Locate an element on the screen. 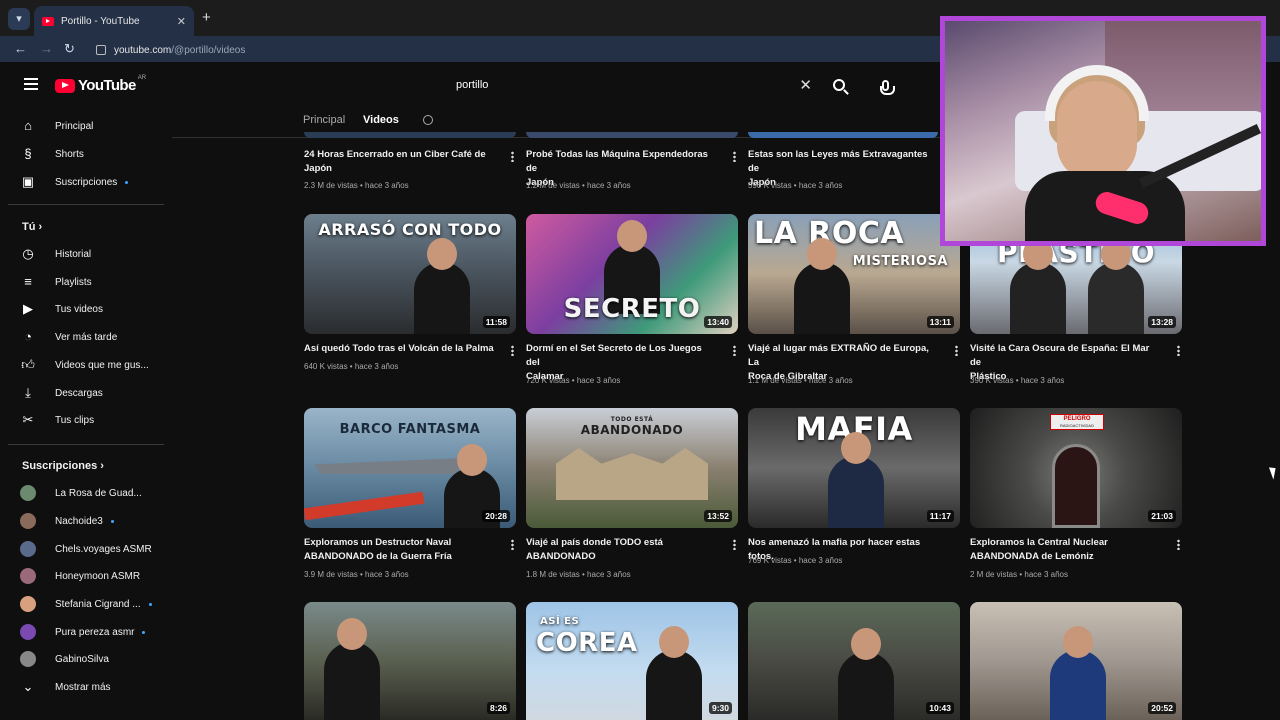 The image size is (1280, 720). thumbnail-subcaption: TODO ESTÁ is located at coordinates (632, 419).